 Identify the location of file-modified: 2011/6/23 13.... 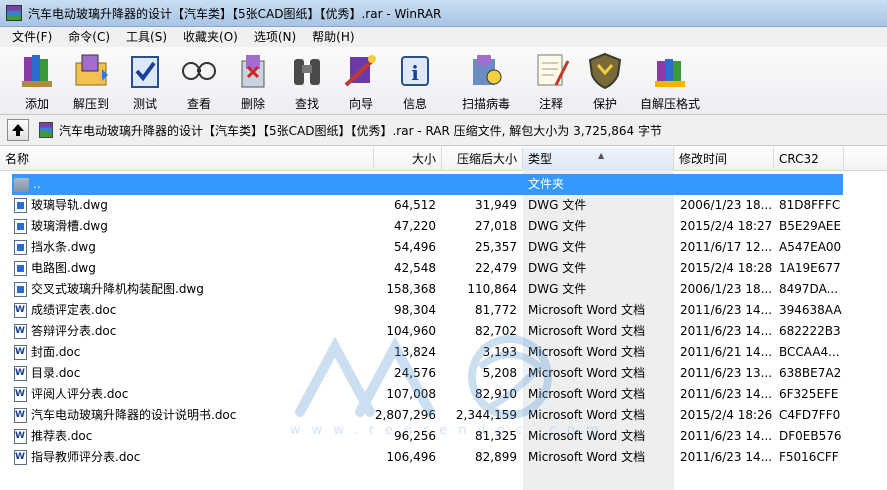
(726, 373).